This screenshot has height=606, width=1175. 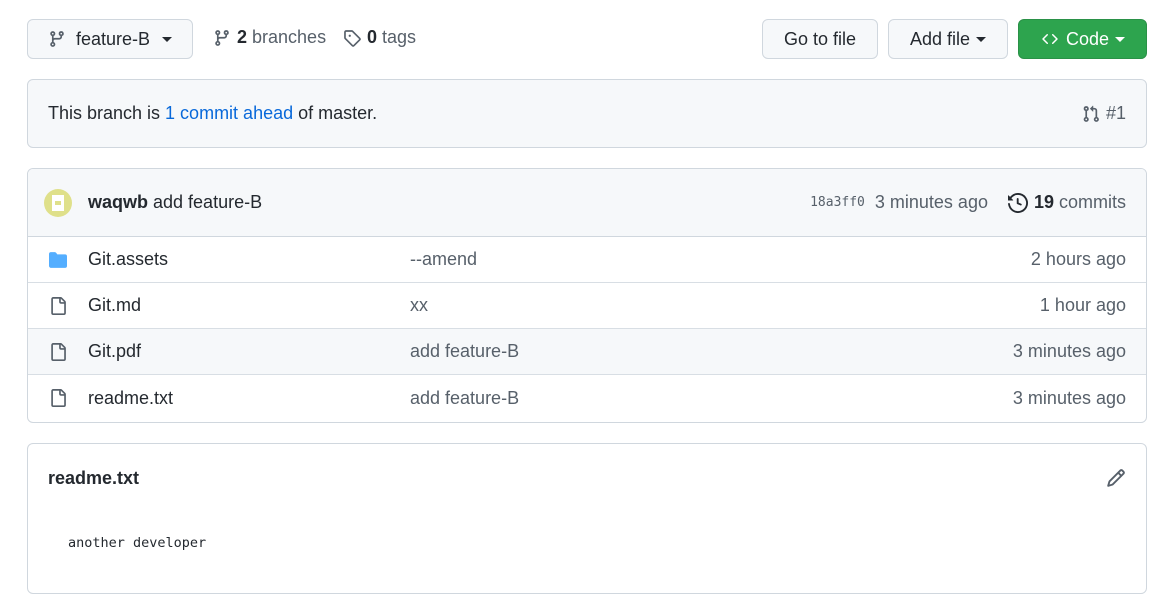 What do you see at coordinates (58, 260) in the screenshot?
I see `folder-icon` at bounding box center [58, 260].